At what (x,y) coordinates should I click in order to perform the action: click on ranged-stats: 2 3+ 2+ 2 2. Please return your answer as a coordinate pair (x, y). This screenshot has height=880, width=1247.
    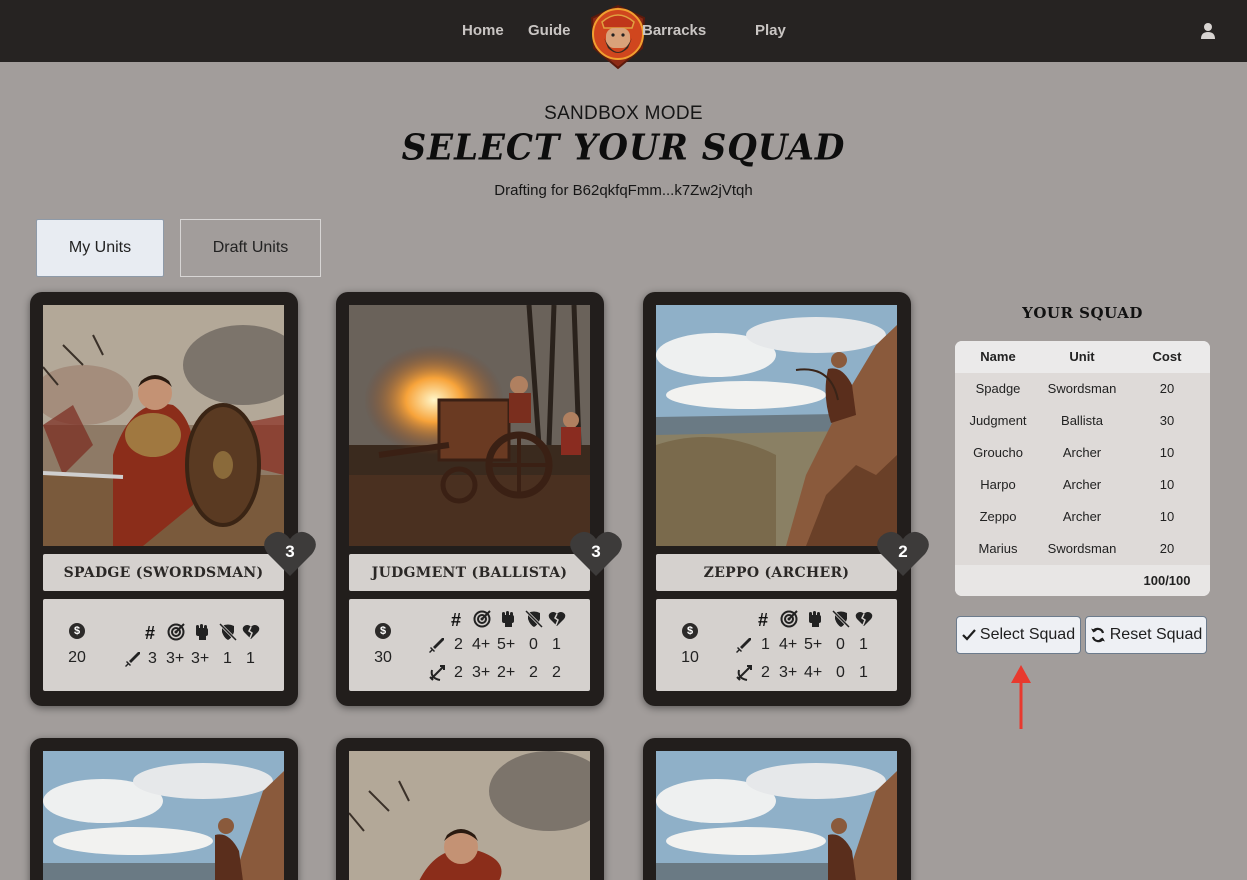
    Looking at the image, I should click on (469, 674).